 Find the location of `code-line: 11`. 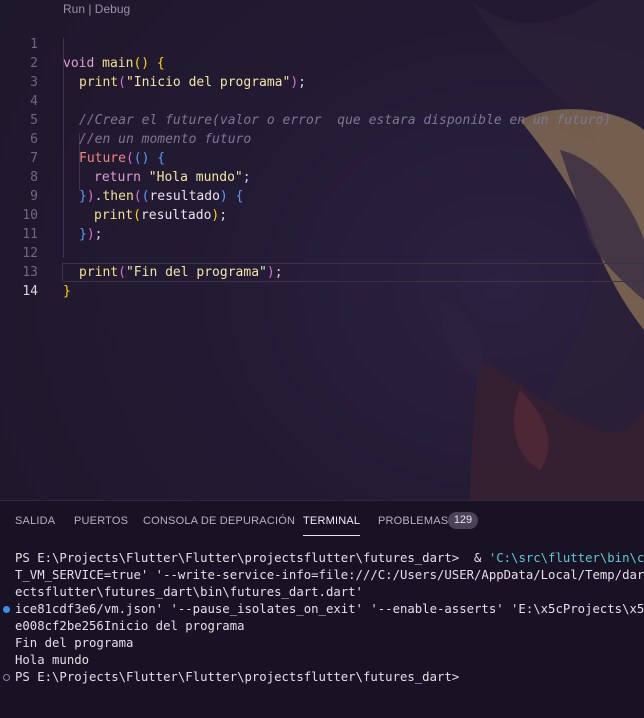

code-line: 11 is located at coordinates (322, 224).